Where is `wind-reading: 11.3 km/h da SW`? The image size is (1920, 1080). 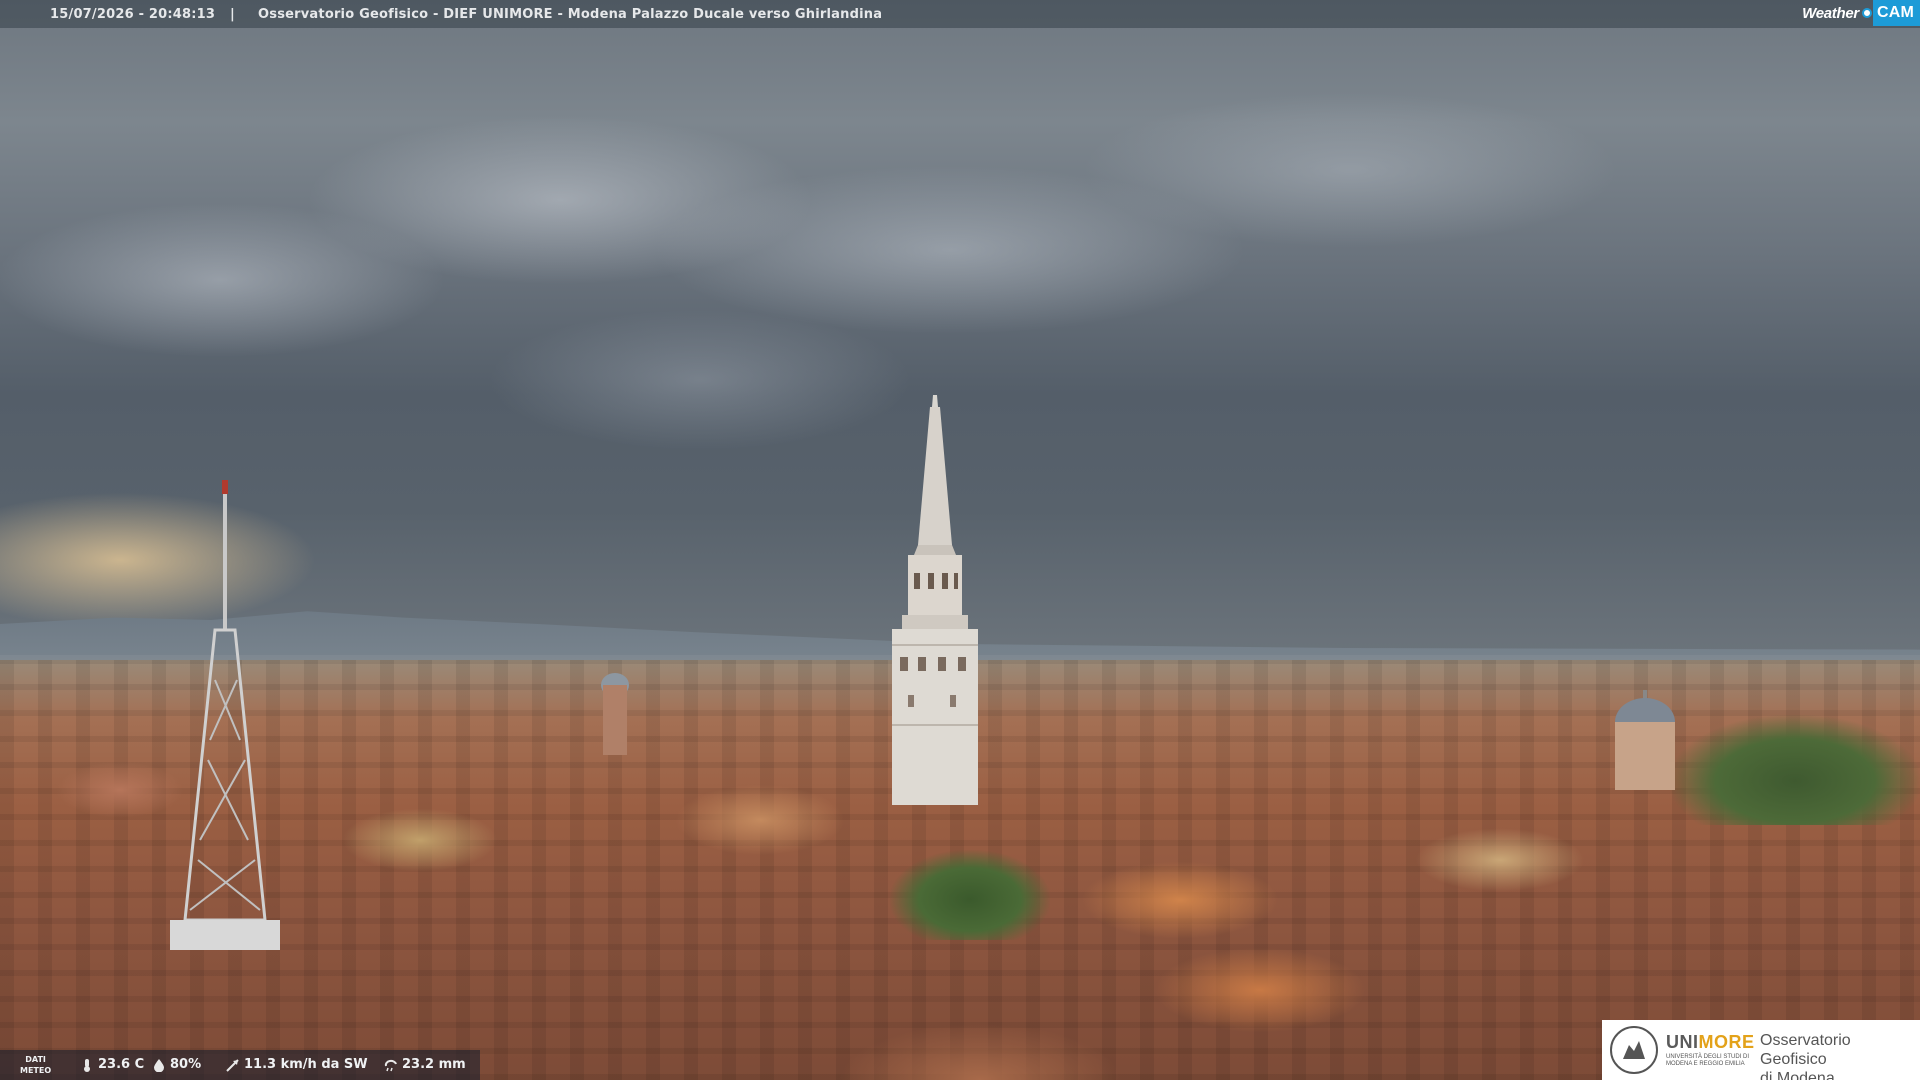 wind-reading: 11.3 km/h da SW is located at coordinates (297, 1064).